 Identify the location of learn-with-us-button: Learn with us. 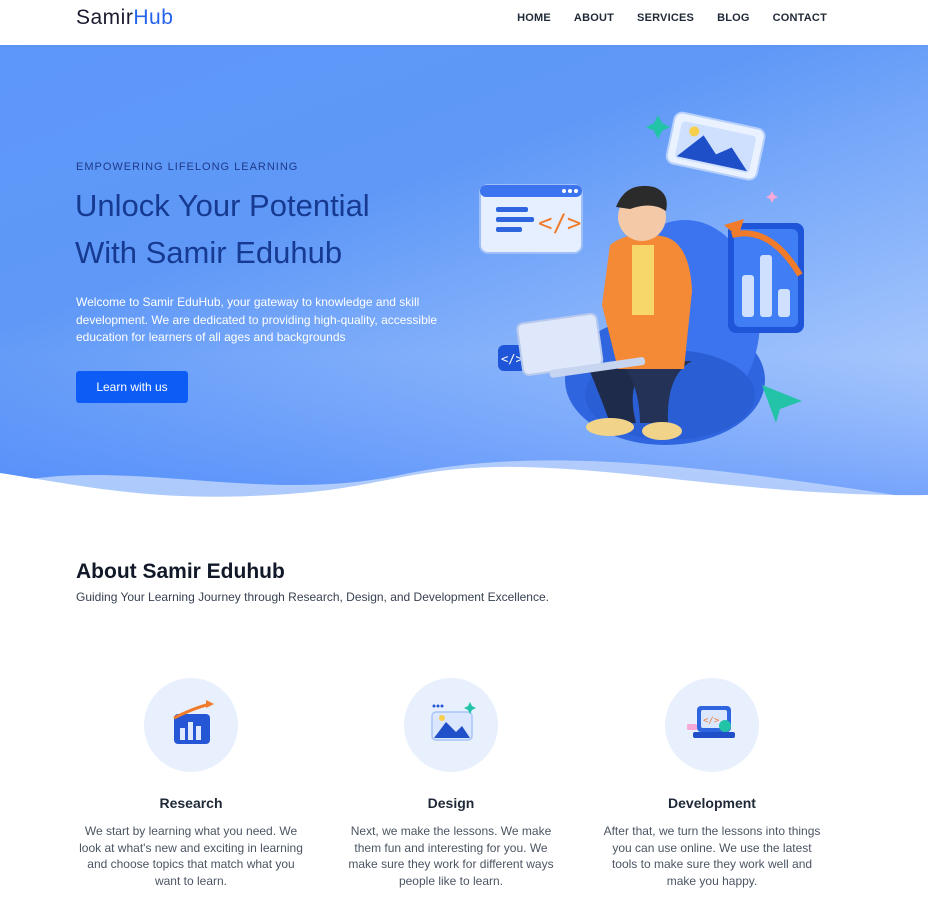
(132, 387).